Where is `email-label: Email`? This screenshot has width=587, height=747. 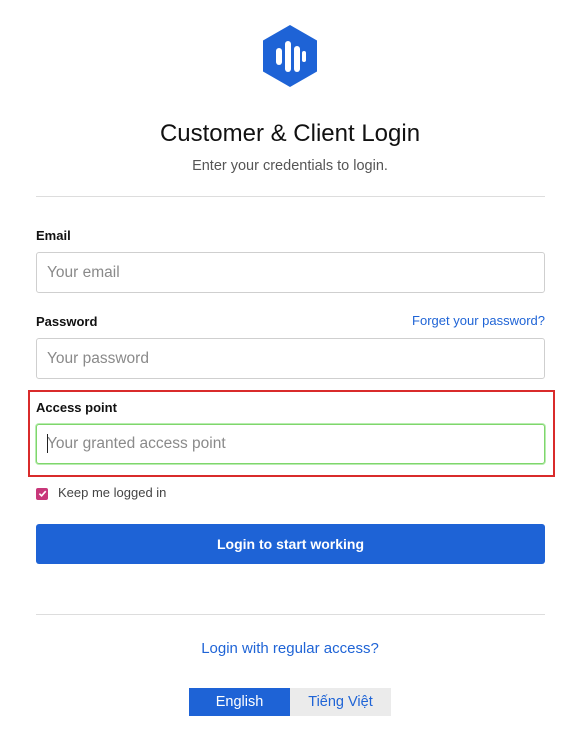
email-label: Email is located at coordinates (53, 235).